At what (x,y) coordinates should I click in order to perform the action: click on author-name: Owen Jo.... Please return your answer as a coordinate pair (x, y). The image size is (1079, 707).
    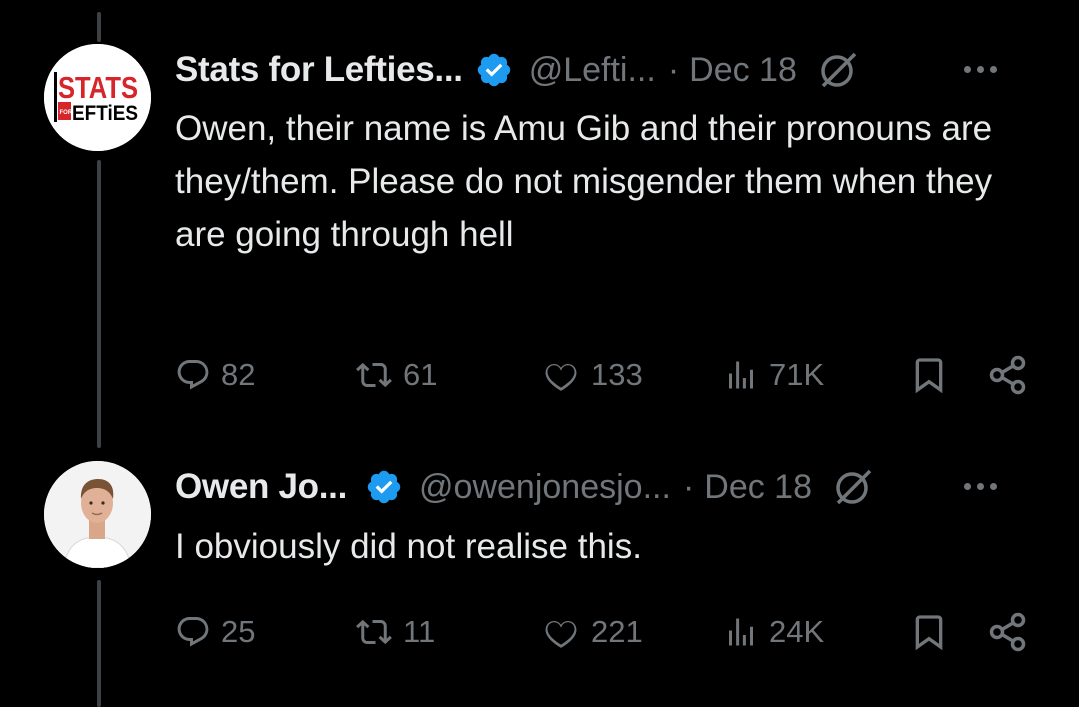
    Looking at the image, I should click on (261, 487).